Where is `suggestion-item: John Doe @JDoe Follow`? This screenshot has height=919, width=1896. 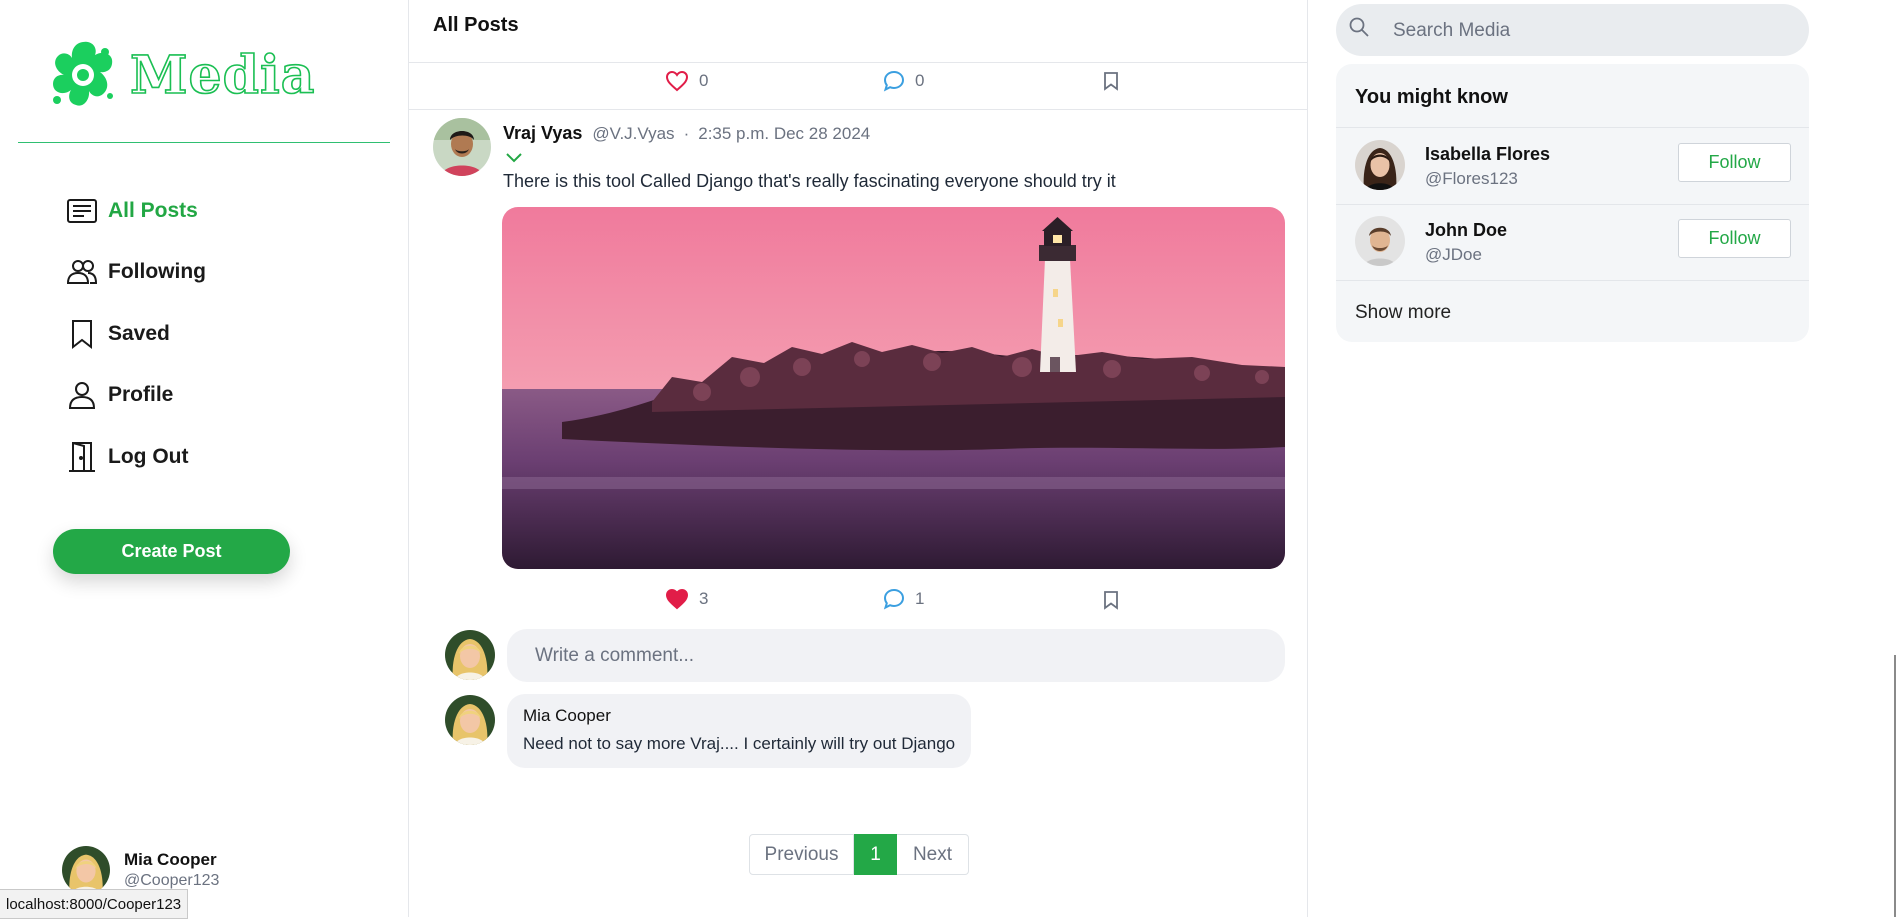 suggestion-item: John Doe @JDoe Follow is located at coordinates (1573, 242).